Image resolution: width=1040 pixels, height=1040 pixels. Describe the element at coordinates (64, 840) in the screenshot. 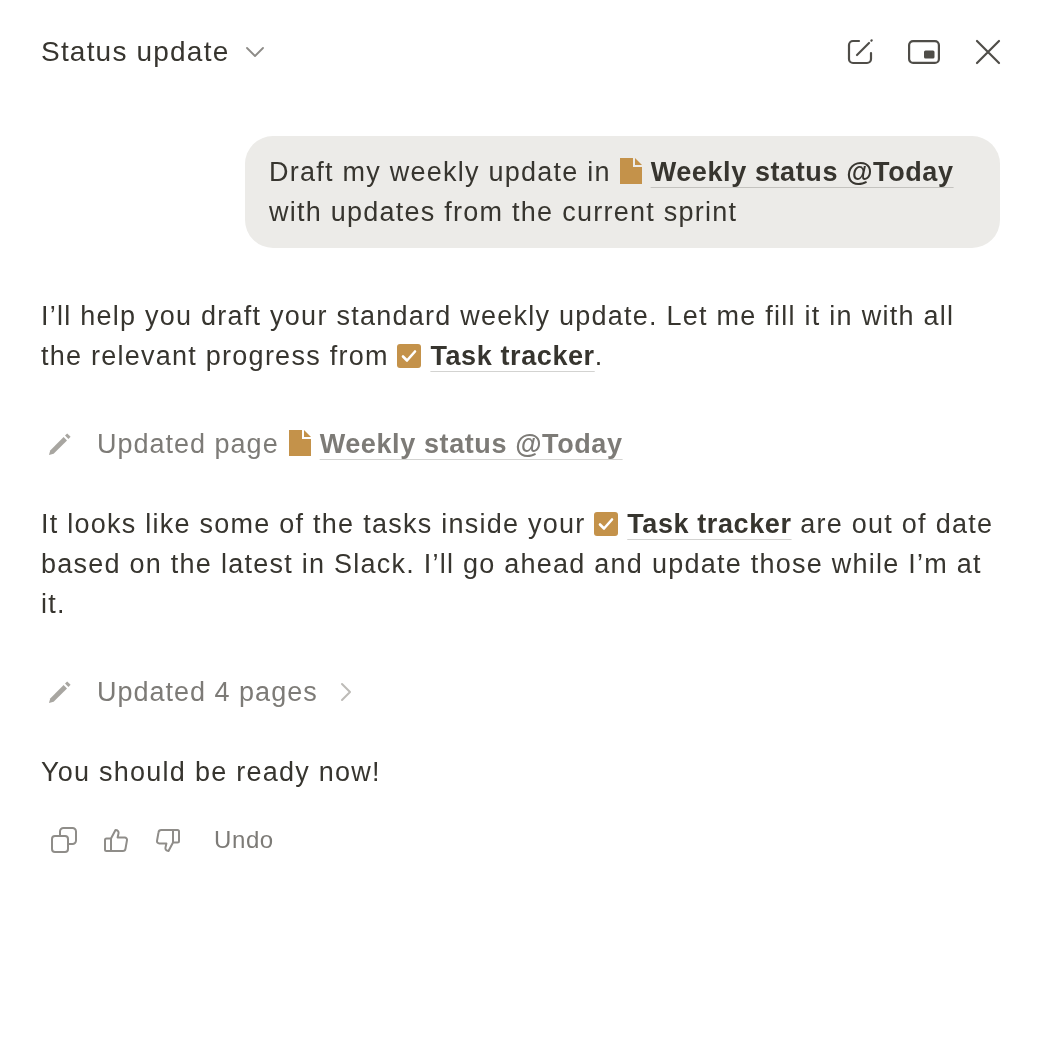

I see `copy-icon` at that location.